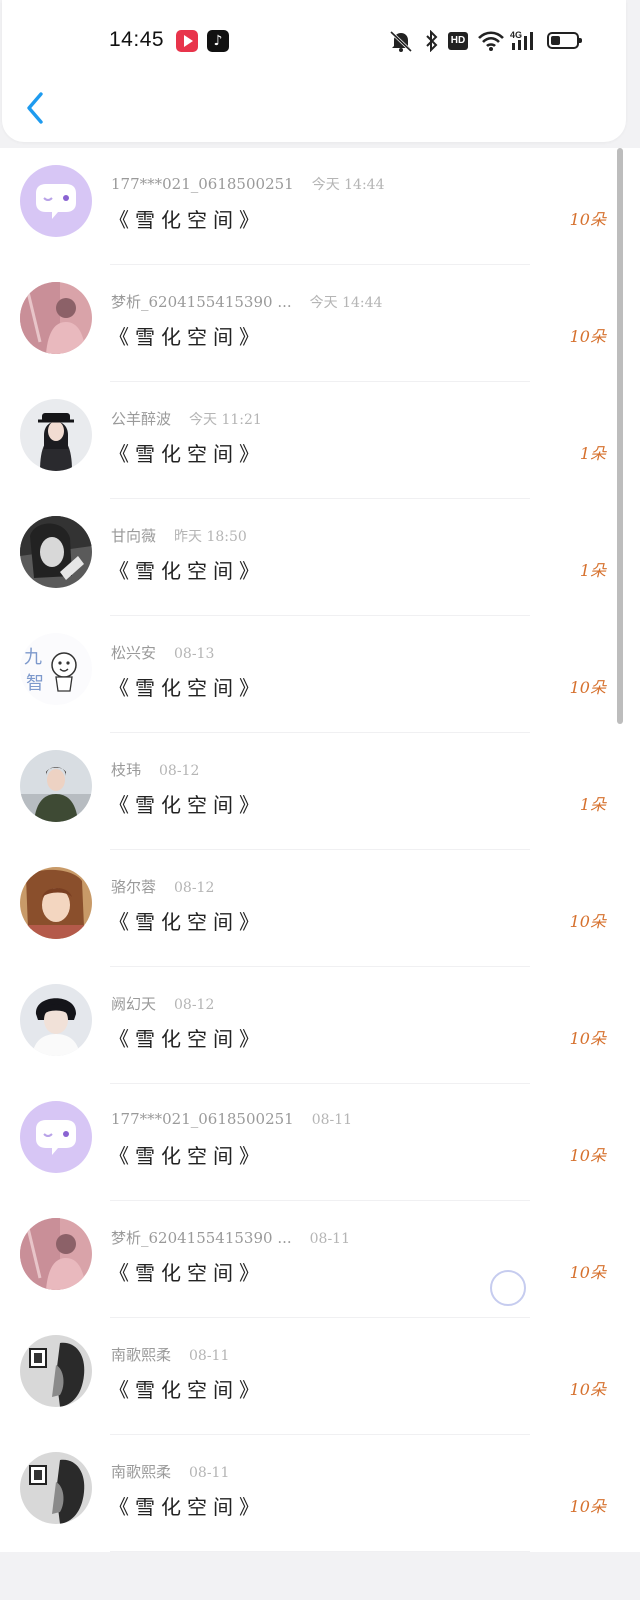 Image resolution: width=640 pixels, height=1600 pixels. What do you see at coordinates (194, 654) in the screenshot?
I see `timestamp: 08-13` at bounding box center [194, 654].